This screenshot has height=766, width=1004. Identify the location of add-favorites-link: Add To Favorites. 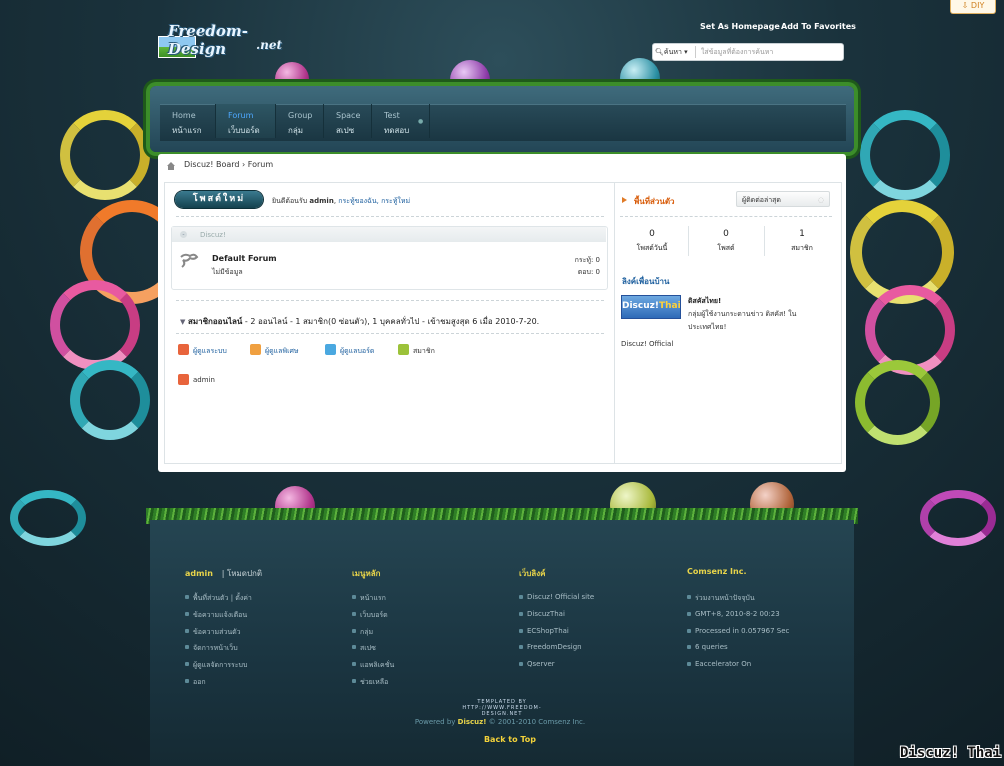
(818, 26).